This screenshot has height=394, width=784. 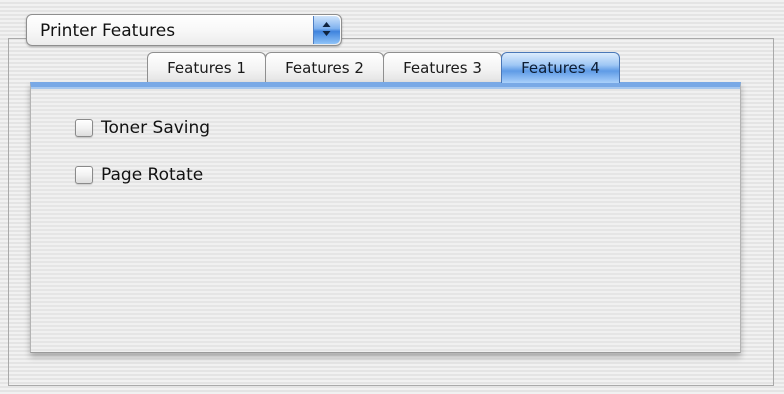 I want to click on page-rotate-checkbox, so click(x=84, y=175).